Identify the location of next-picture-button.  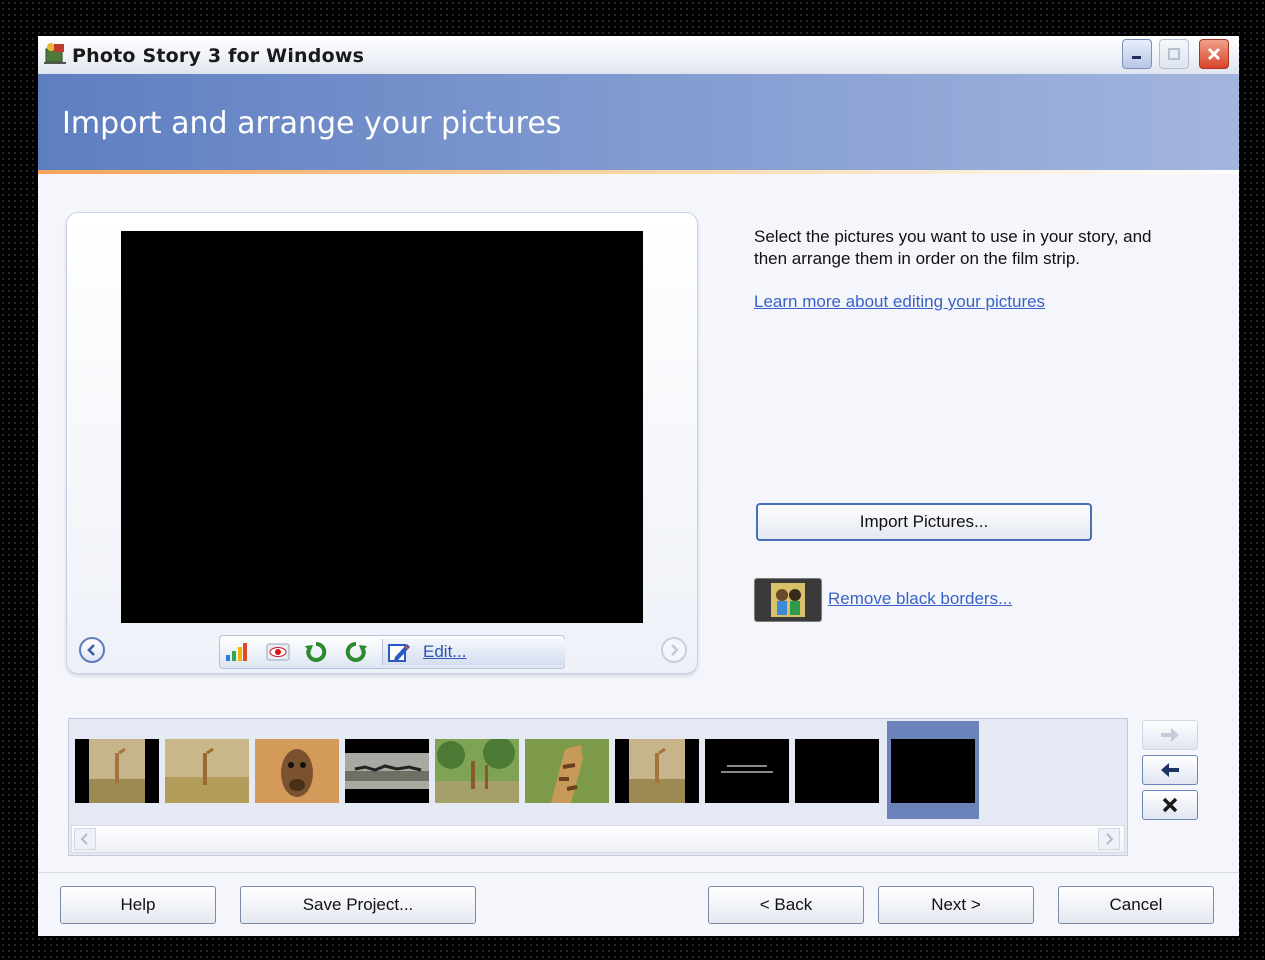
(674, 650).